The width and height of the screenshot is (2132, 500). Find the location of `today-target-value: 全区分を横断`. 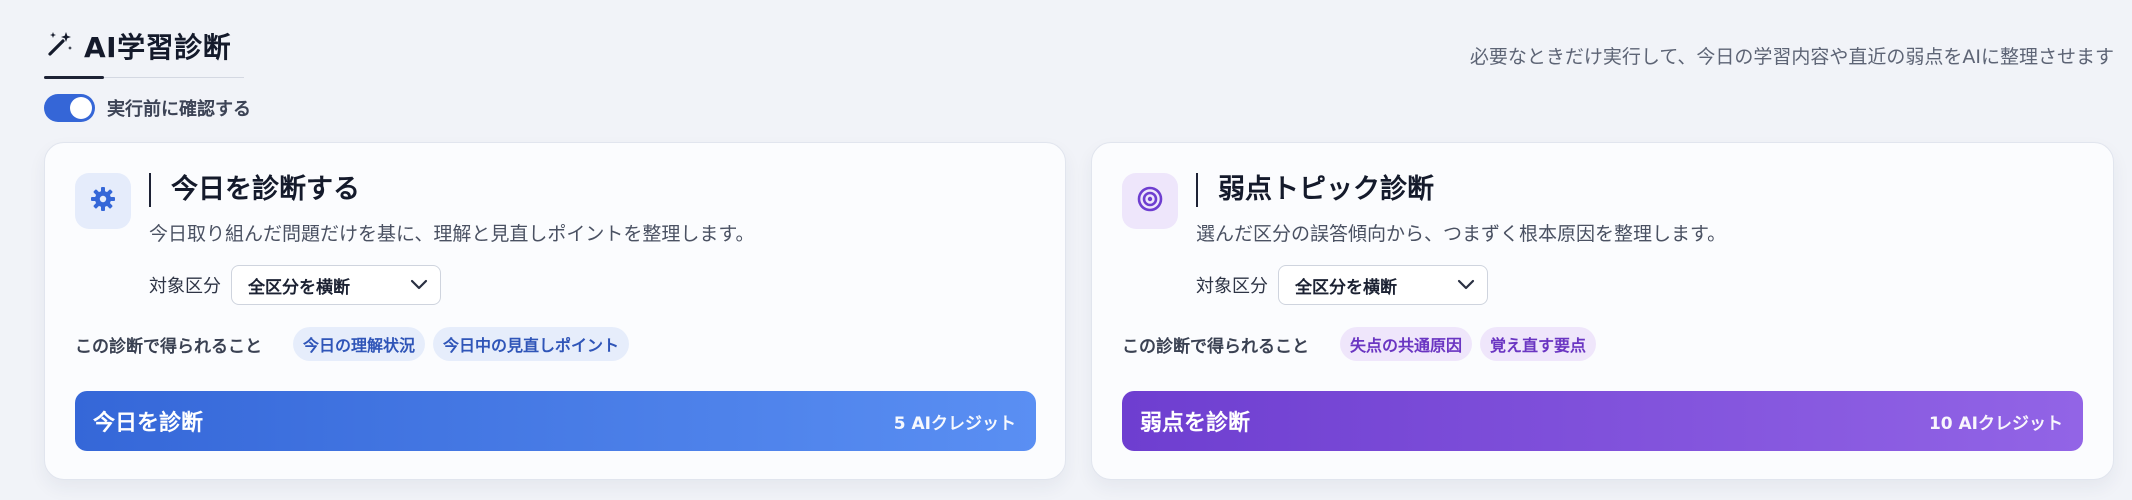

today-target-value: 全区分を横断 is located at coordinates (299, 287).